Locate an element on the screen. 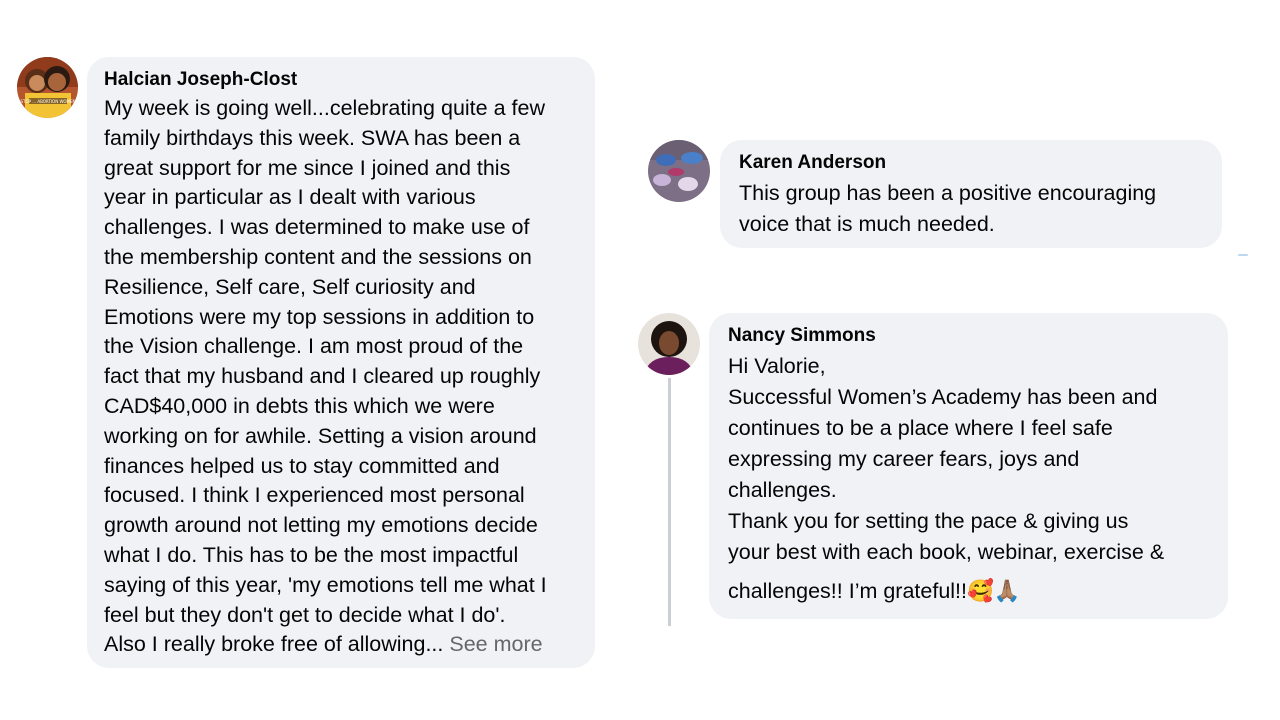 The width and height of the screenshot is (1280, 720). comment-author: Nancy Simmons is located at coordinates (978, 336).